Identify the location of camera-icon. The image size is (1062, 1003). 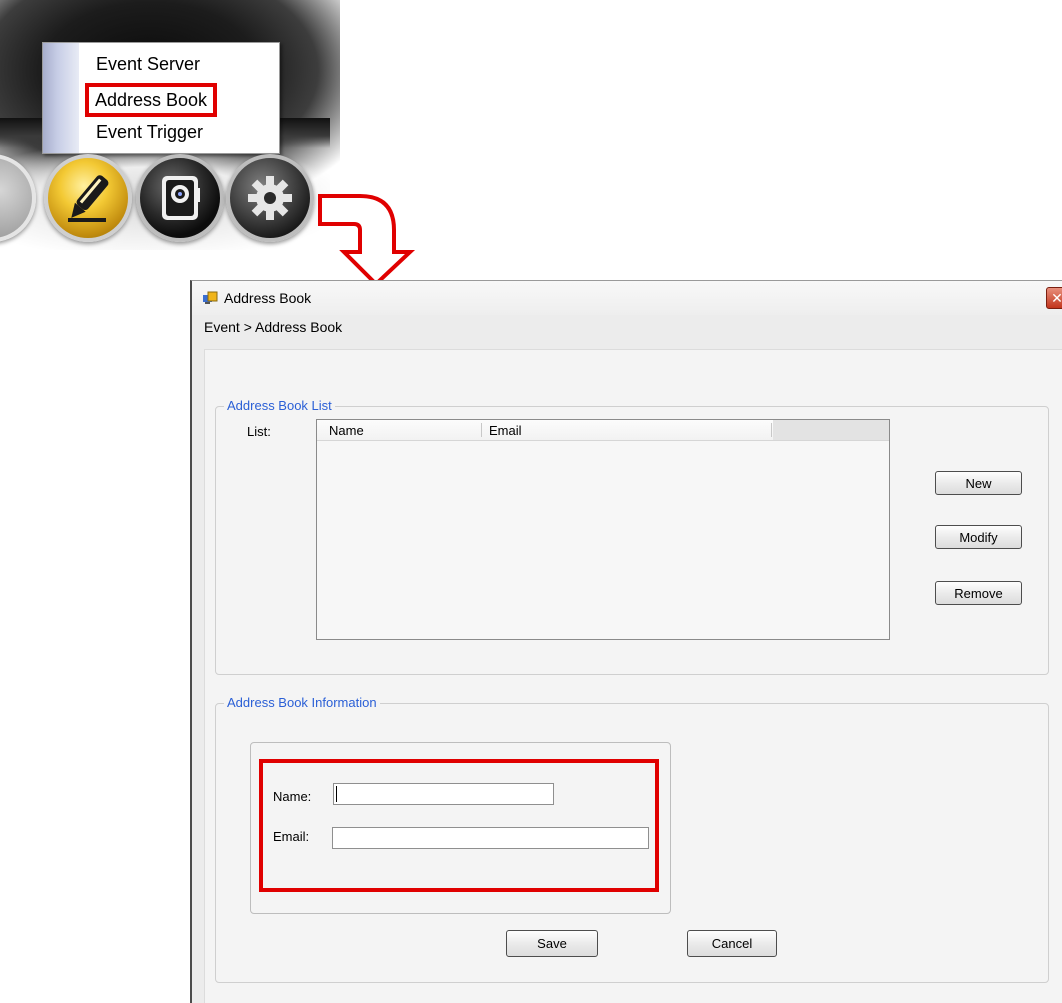
(181, 198).